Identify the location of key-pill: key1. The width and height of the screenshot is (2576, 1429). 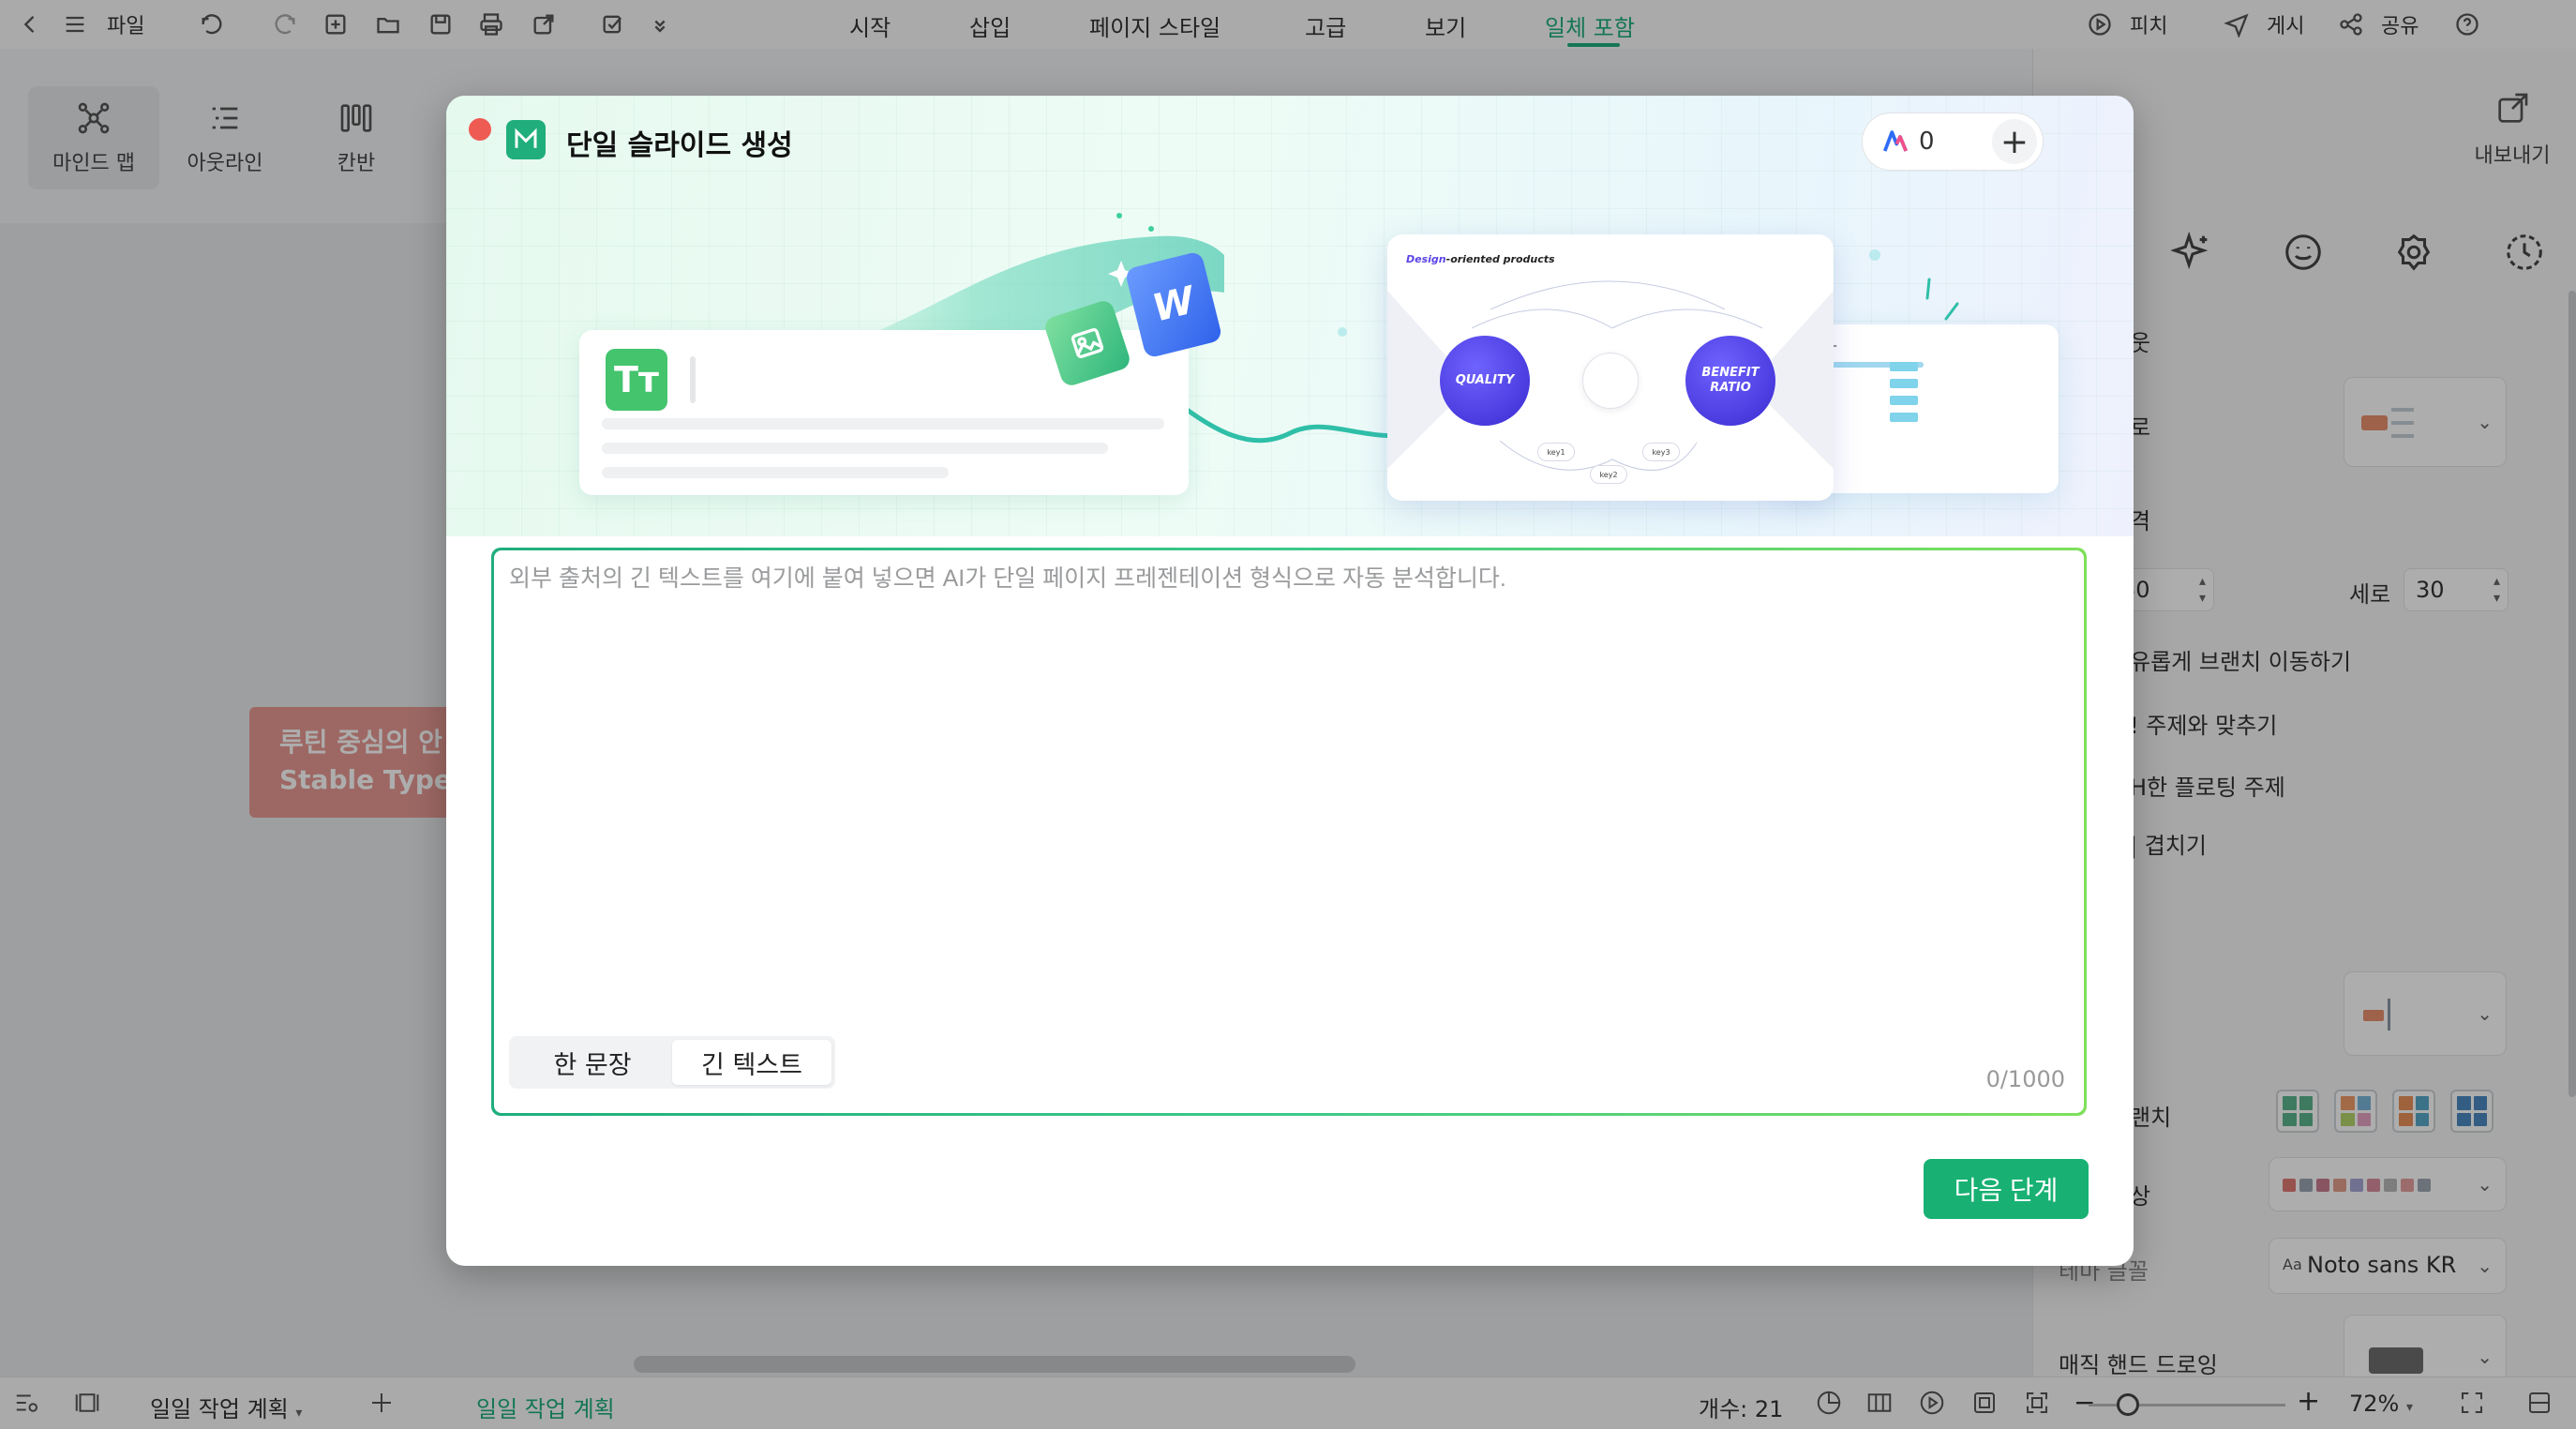
(1556, 452).